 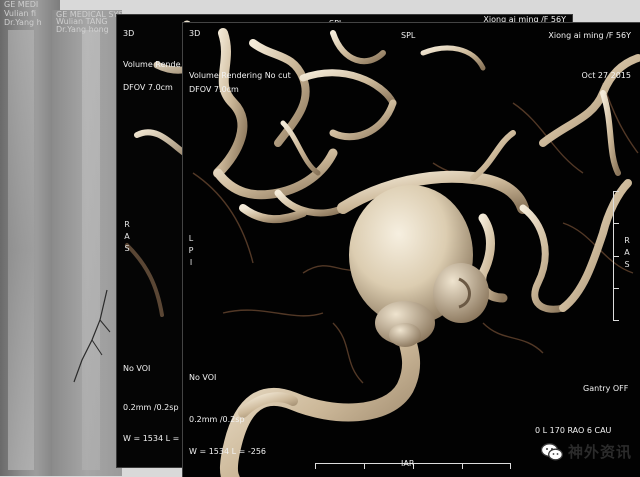 What do you see at coordinates (151, 438) in the screenshot?
I see `overlay-line: W = 1534 L =` at bounding box center [151, 438].